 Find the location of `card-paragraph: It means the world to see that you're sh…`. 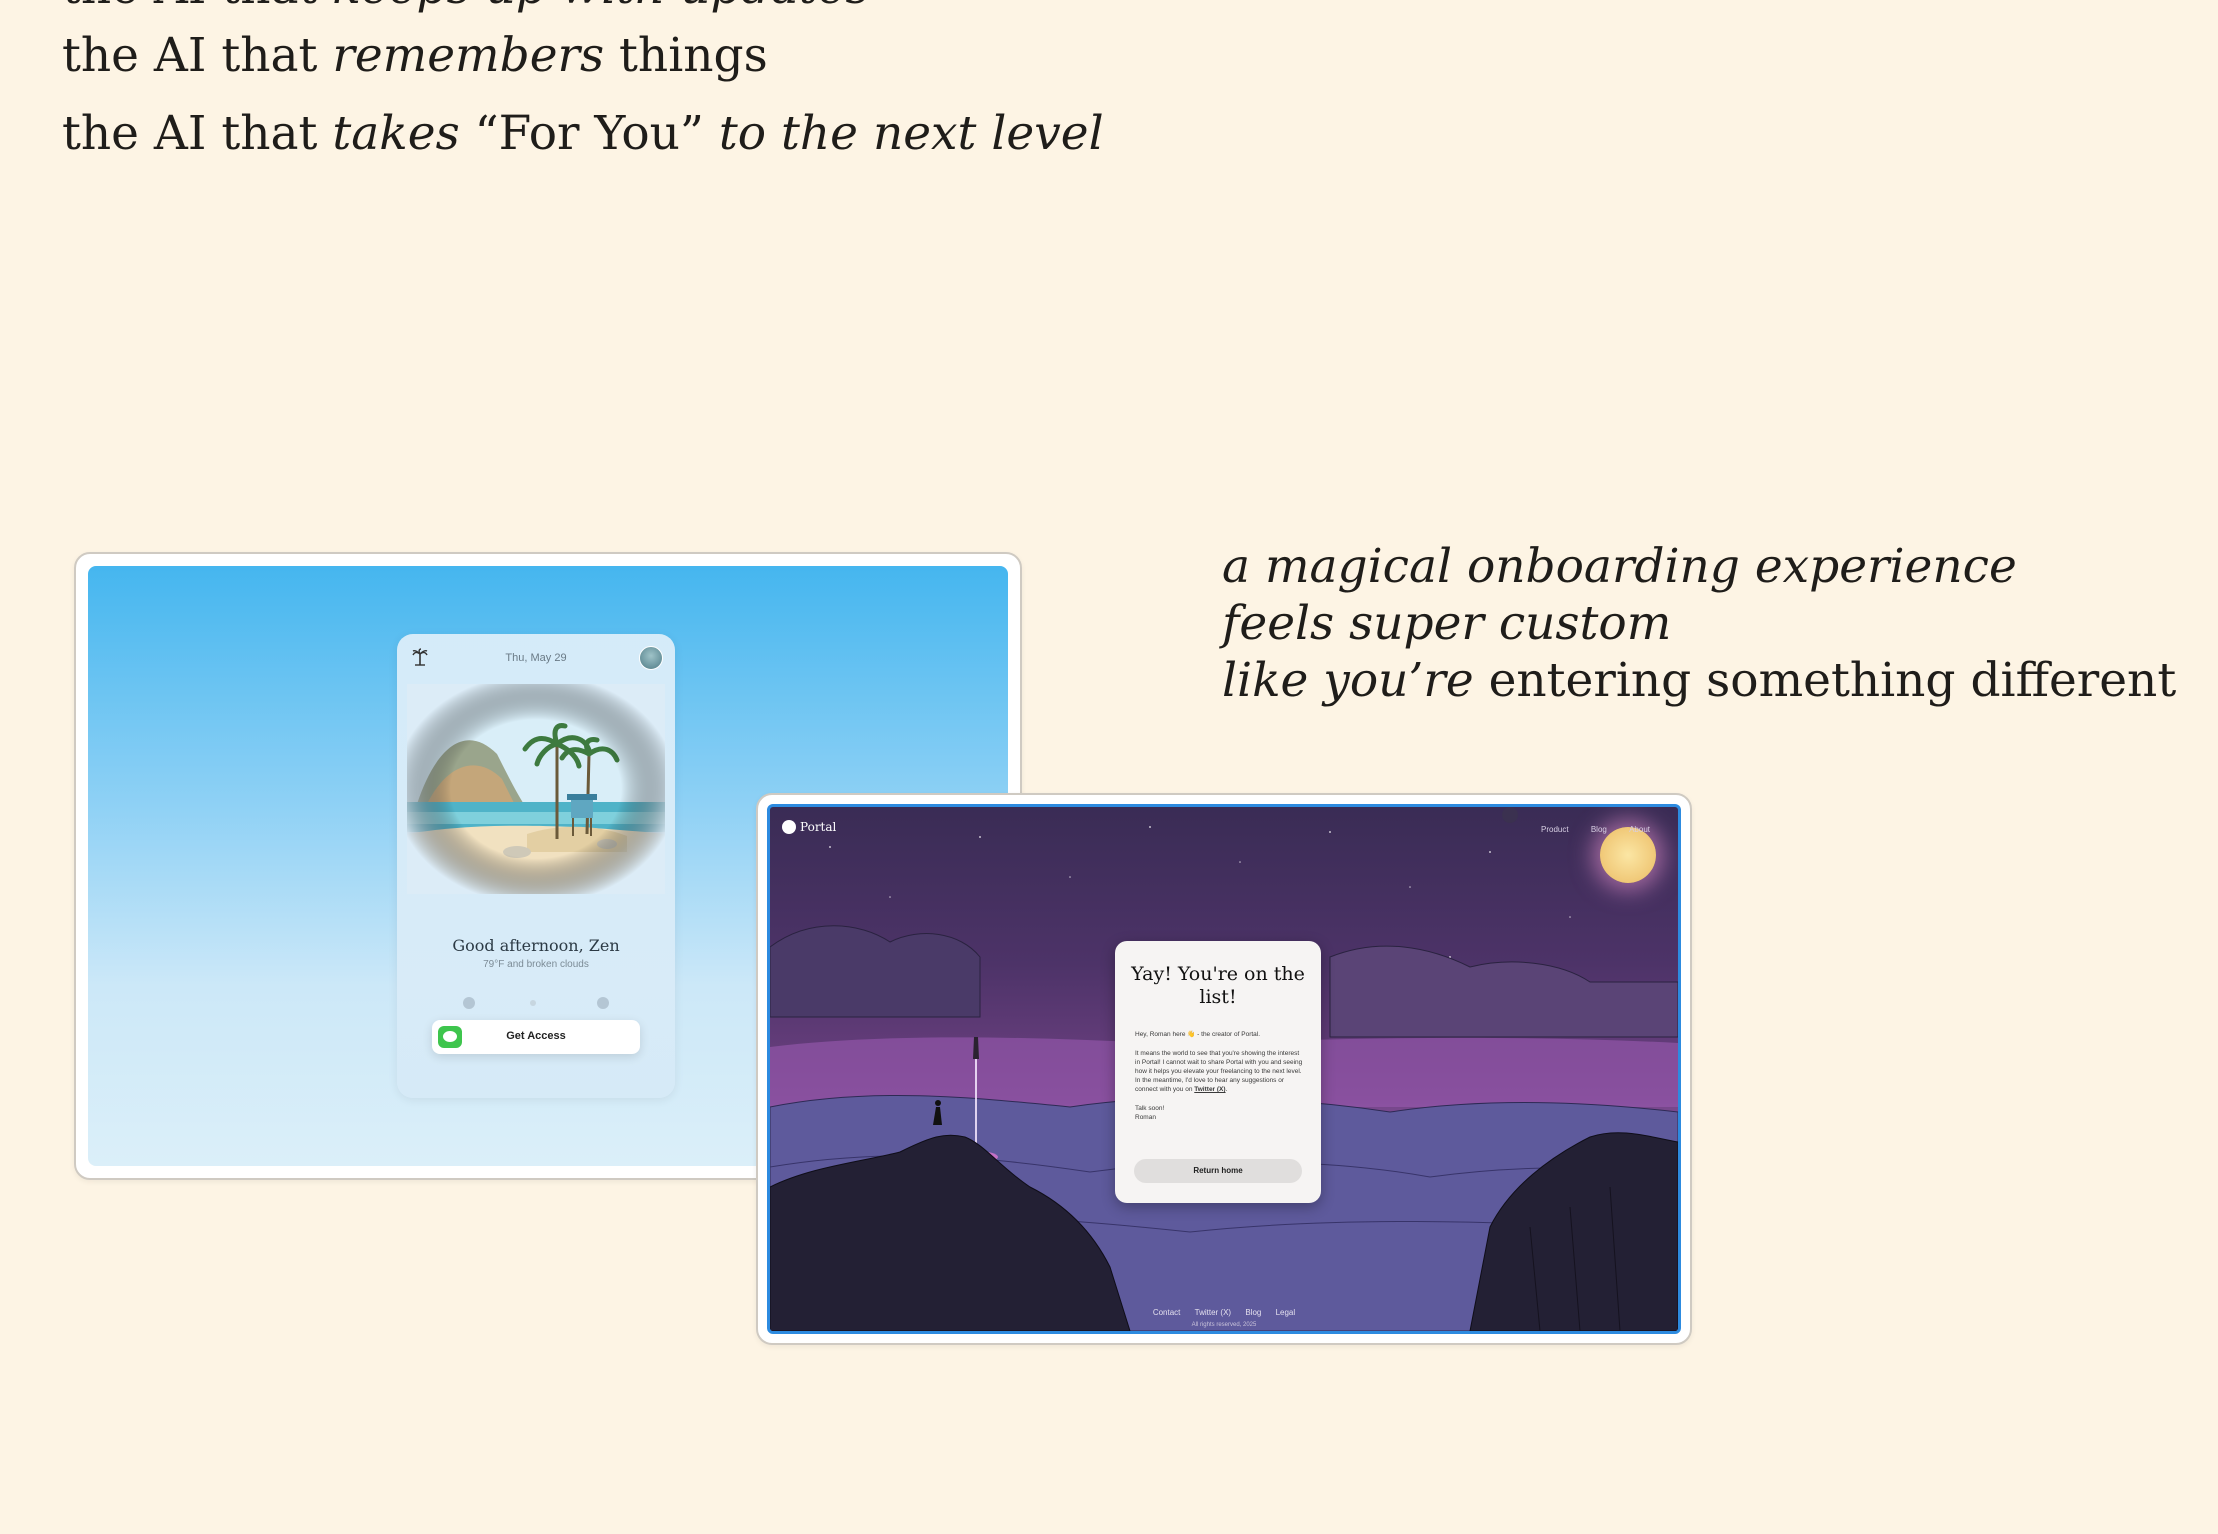

card-paragraph: It means the world to see that you're sh… is located at coordinates (1219, 1062).